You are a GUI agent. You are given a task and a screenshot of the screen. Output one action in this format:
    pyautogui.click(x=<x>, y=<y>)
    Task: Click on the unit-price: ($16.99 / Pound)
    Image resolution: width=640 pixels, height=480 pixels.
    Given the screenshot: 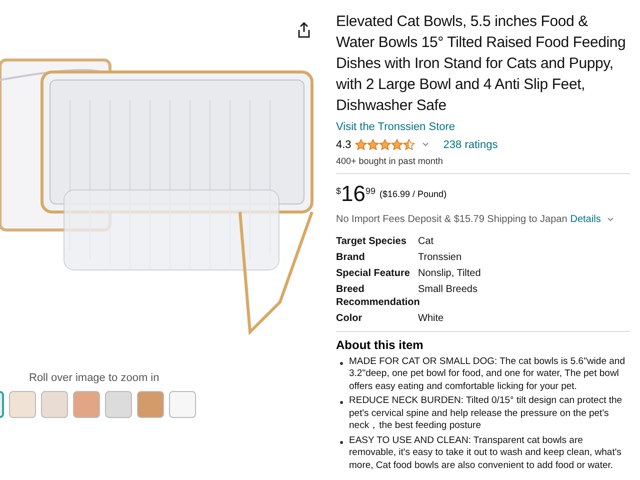 What is the action you would take?
    pyautogui.click(x=413, y=194)
    